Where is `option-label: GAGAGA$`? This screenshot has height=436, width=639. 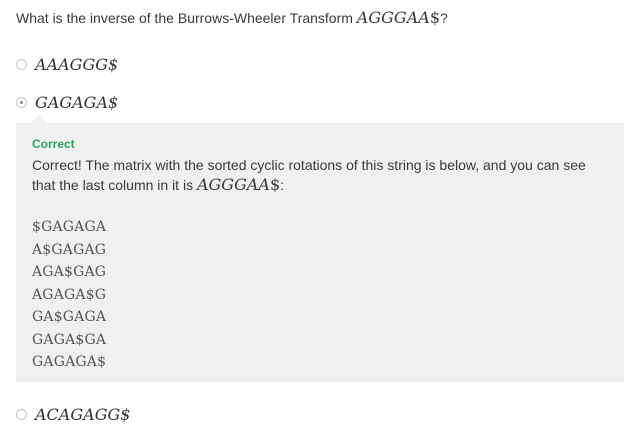
option-label: GAGAGA$ is located at coordinates (76, 102).